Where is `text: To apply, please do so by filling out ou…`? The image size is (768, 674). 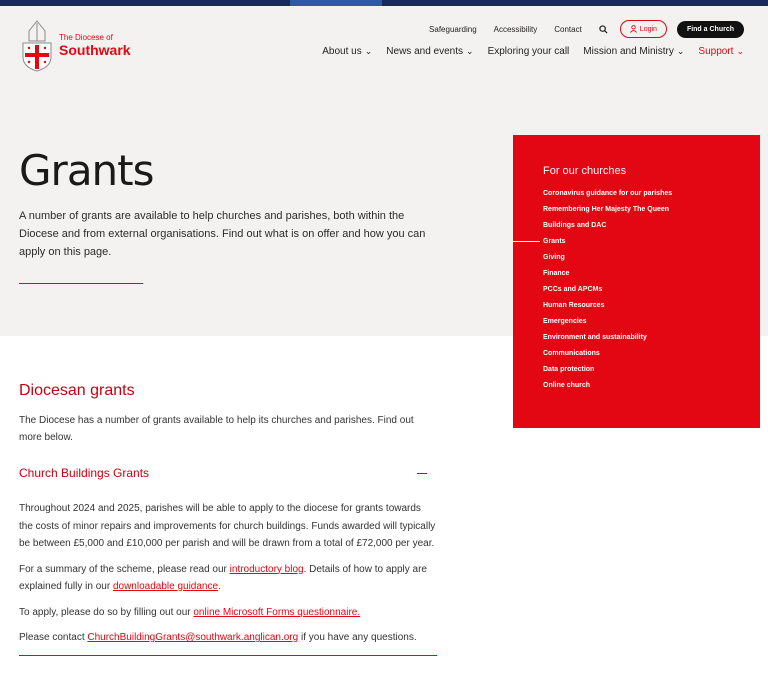
text: To apply, please do so by filling out ou… is located at coordinates (106, 612).